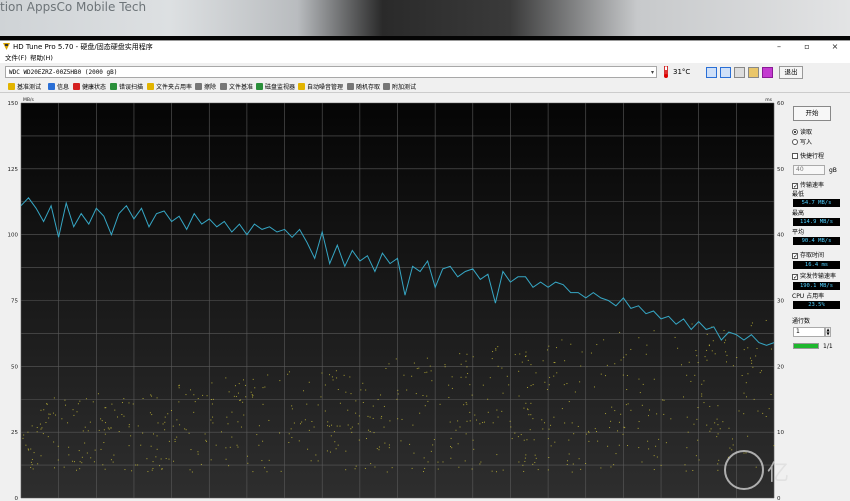  Describe the element at coordinates (835, 47) in the screenshot. I see `close-button: ×` at that location.